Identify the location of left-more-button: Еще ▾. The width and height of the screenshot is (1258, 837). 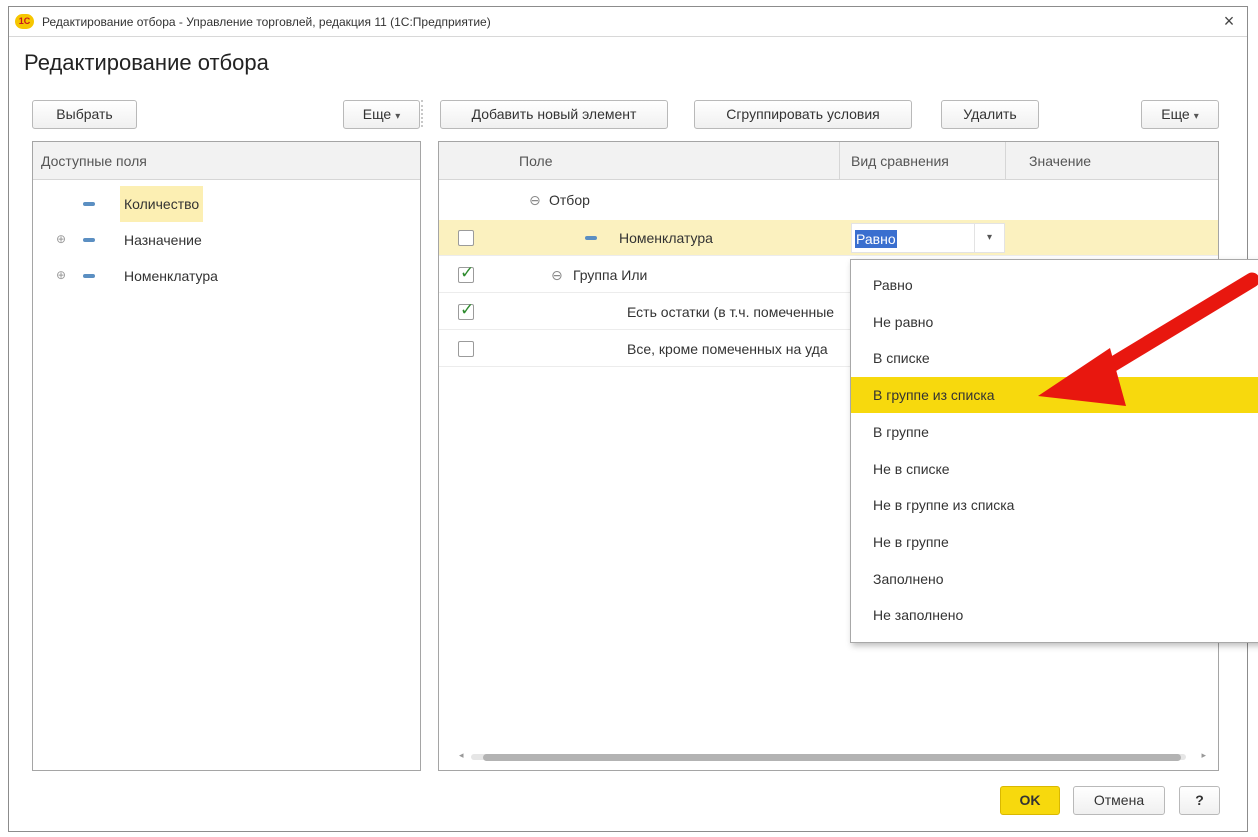
(381, 114).